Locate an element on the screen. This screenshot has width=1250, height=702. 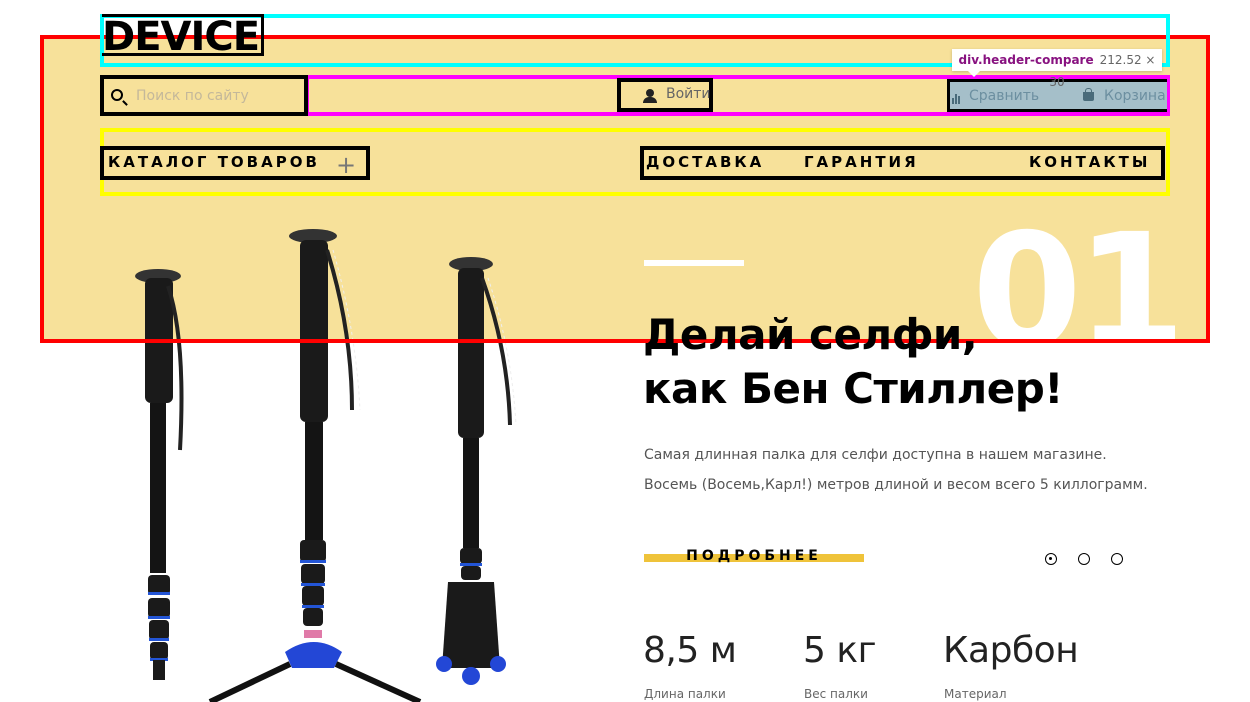
nav-item-delivery: ДОСТАВКА is located at coordinates (705, 162).